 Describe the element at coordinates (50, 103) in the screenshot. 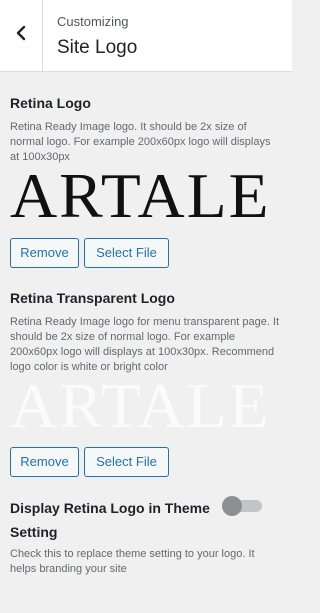

I see `retina-logo-title: Retina Logo` at that location.